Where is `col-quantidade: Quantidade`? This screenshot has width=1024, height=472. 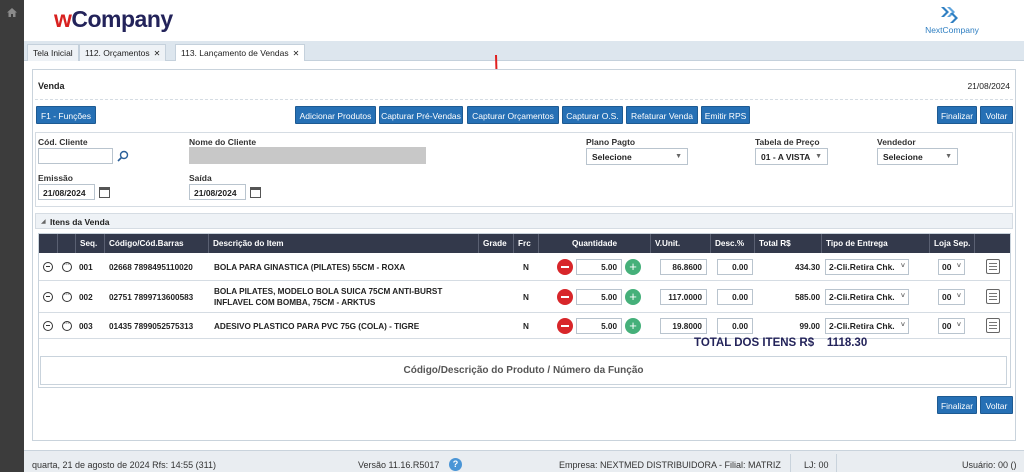
col-quantidade: Quantidade is located at coordinates (595, 243).